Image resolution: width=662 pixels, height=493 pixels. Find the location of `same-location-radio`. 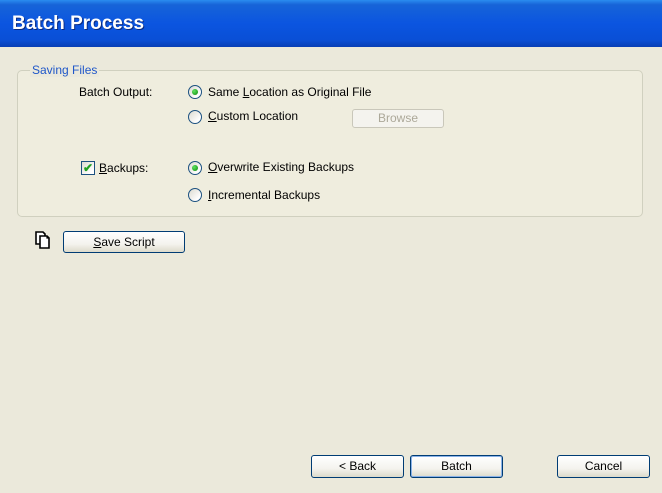

same-location-radio is located at coordinates (195, 92).